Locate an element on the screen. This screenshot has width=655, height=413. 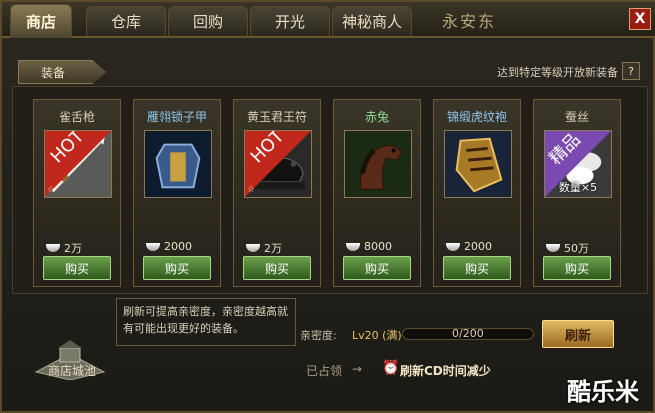
intimacy-progress-text: 0/200 is located at coordinates (468, 333).